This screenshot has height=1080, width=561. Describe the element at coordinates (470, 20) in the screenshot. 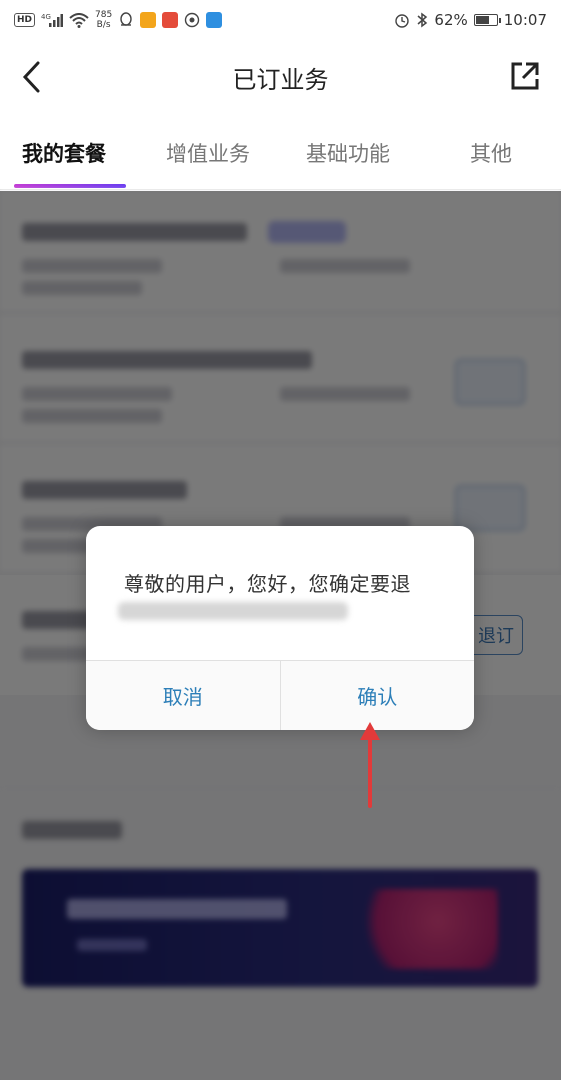

I see `status-right: 62% 10:07` at that location.